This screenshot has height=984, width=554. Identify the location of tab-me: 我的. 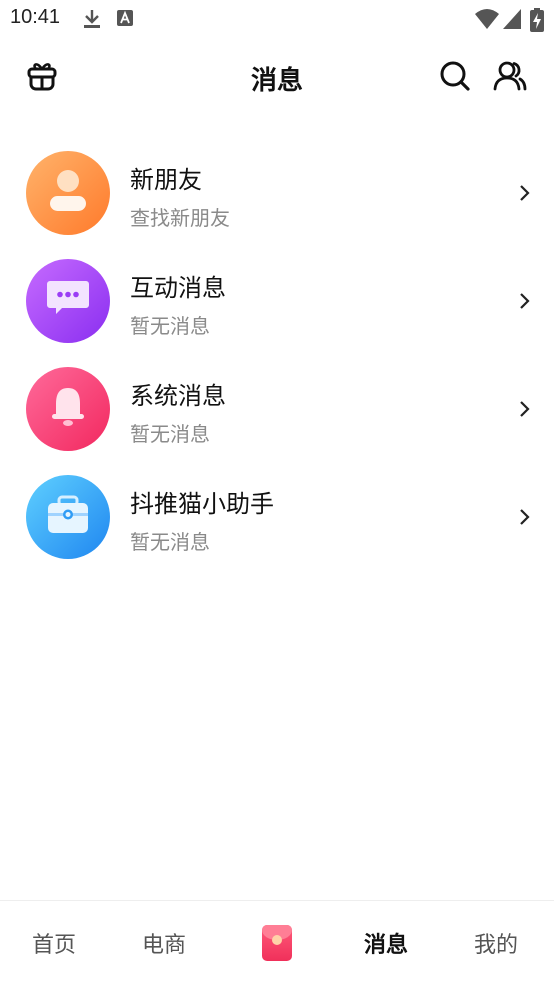
(496, 943).